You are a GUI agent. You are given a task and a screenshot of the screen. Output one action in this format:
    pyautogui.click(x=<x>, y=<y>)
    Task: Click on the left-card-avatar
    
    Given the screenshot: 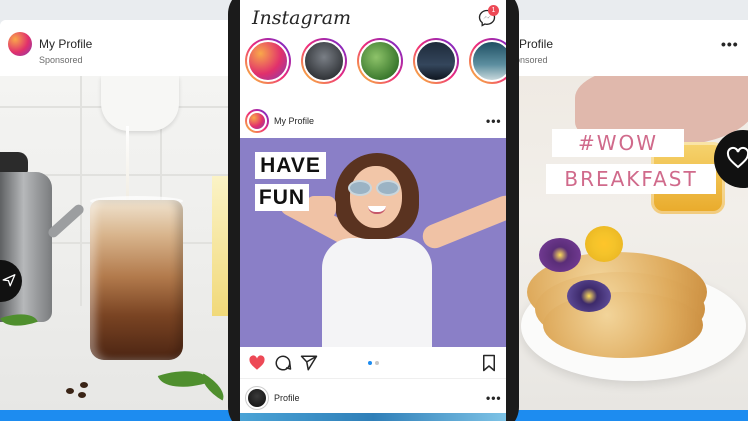 What is the action you would take?
    pyautogui.click(x=20, y=44)
    